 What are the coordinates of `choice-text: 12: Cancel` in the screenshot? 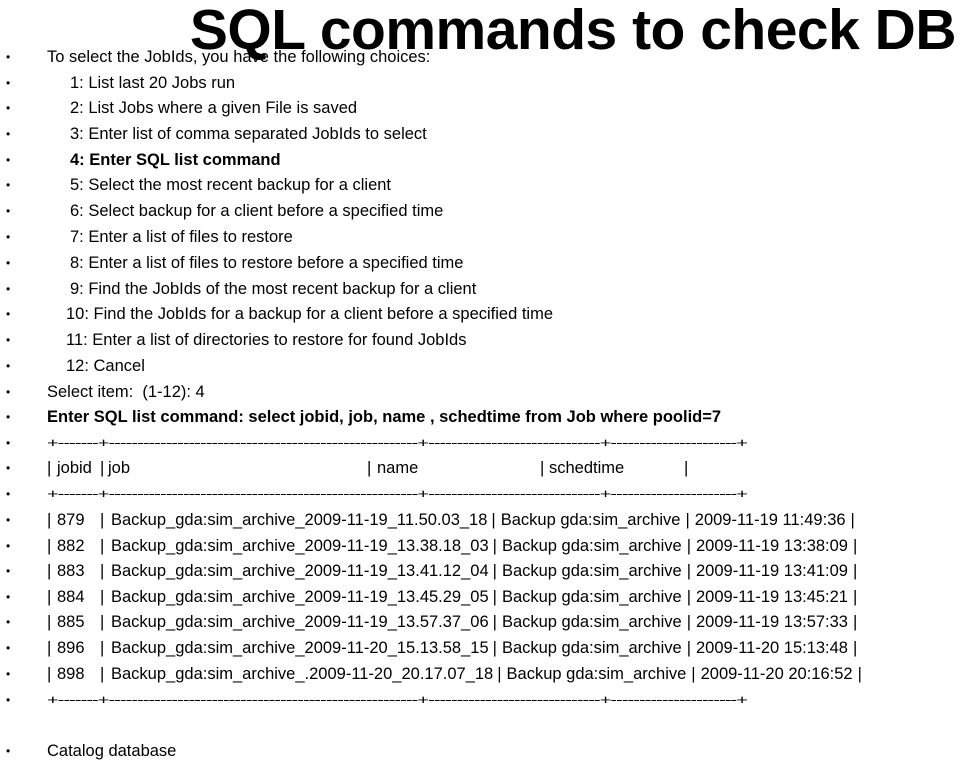 It's located at (105, 366).